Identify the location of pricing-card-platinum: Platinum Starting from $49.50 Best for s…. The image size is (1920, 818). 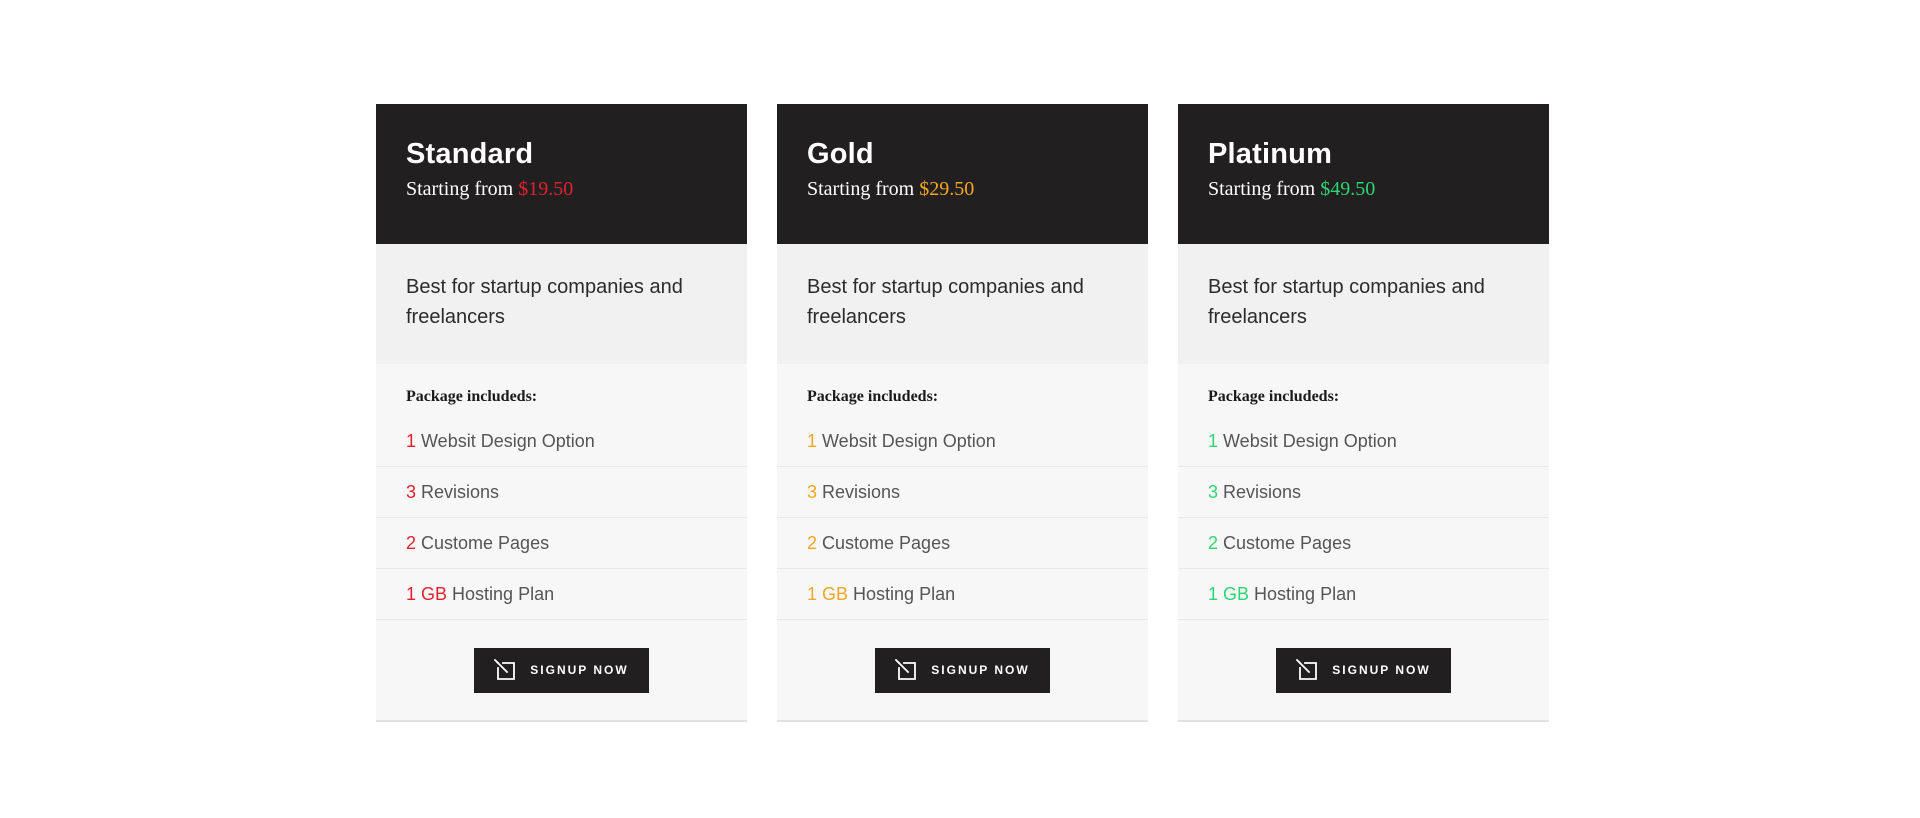
(1363, 413).